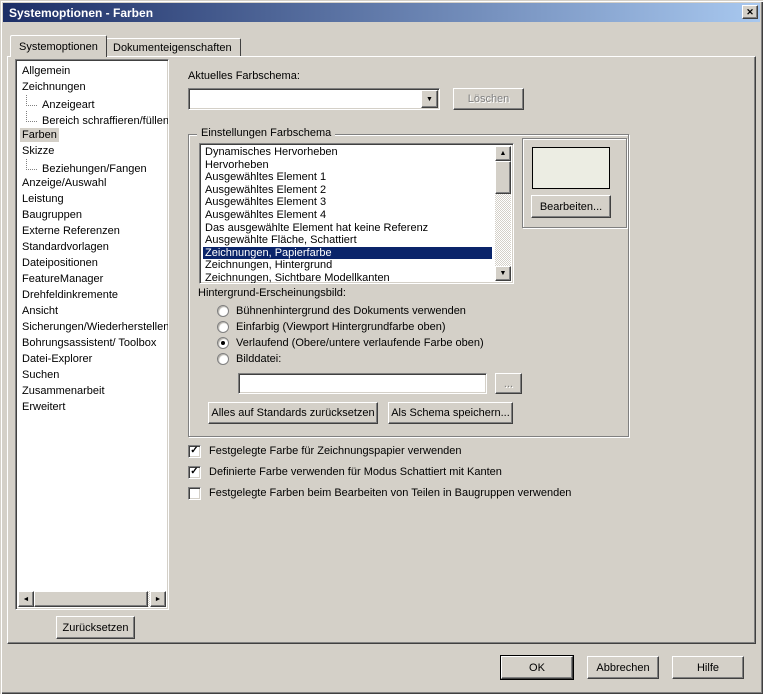 This screenshot has height=694, width=763. Describe the element at coordinates (194, 493) in the screenshot. I see `checkbox-unchecked-icon` at that location.